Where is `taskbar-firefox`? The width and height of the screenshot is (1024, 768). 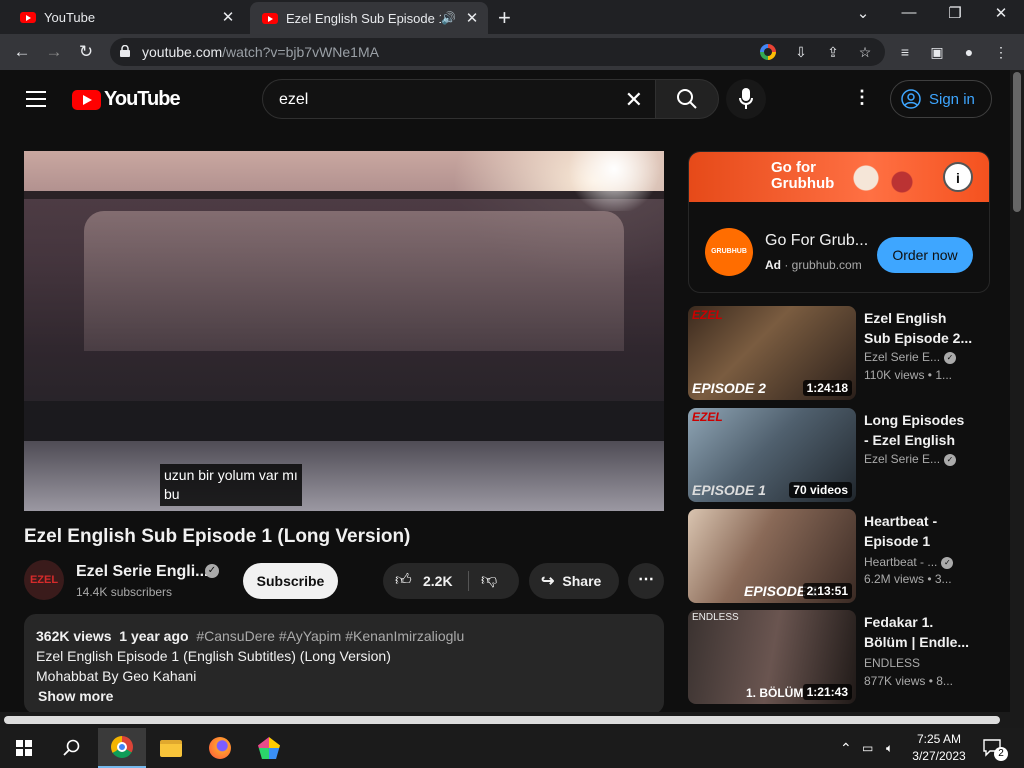 taskbar-firefox is located at coordinates (220, 748).